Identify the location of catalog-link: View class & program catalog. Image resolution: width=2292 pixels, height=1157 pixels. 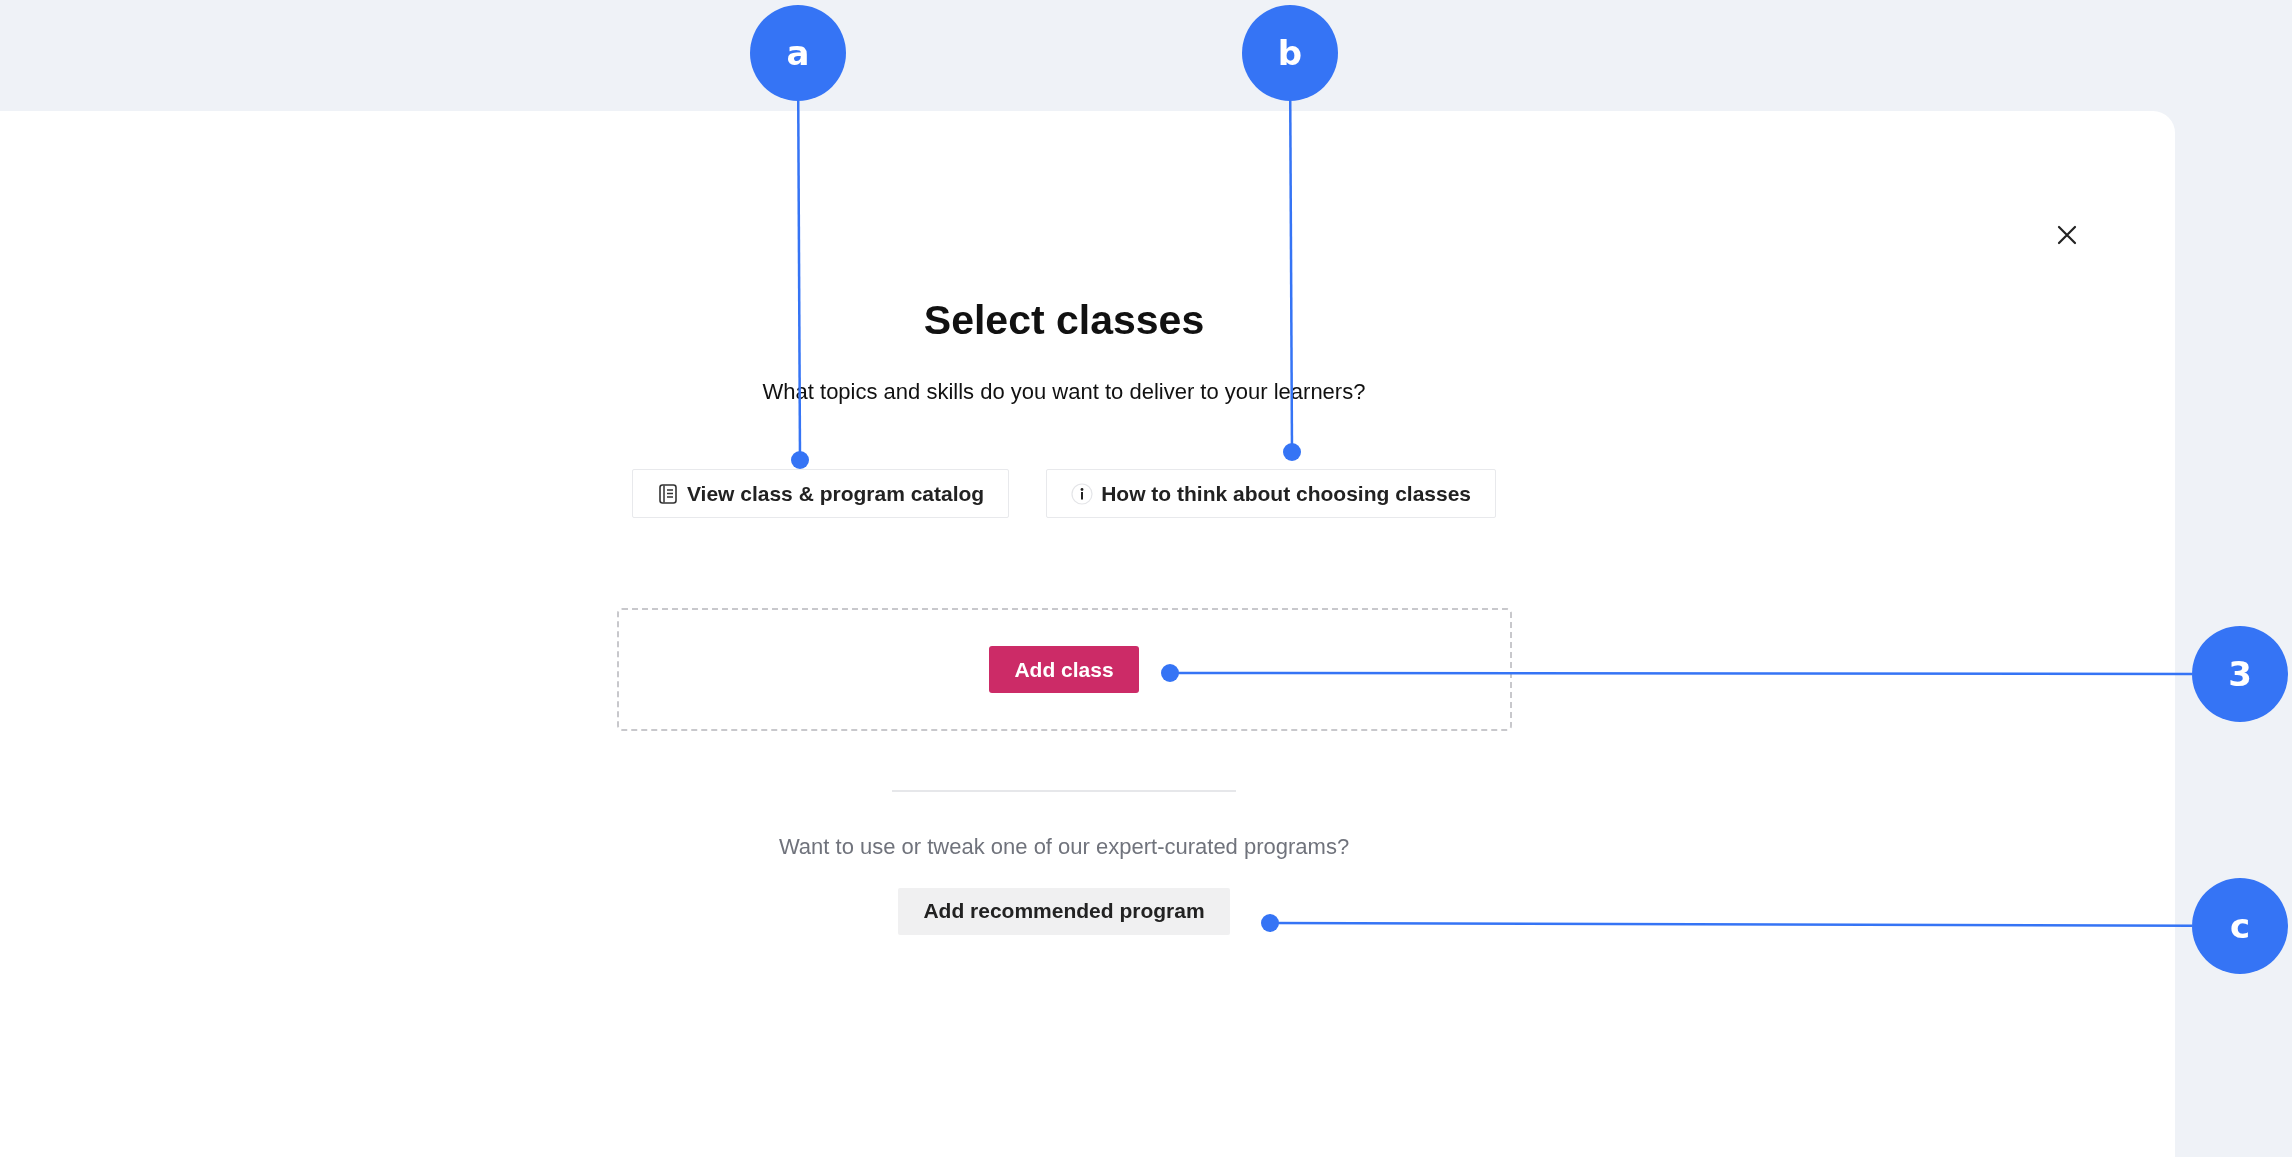
(820, 493).